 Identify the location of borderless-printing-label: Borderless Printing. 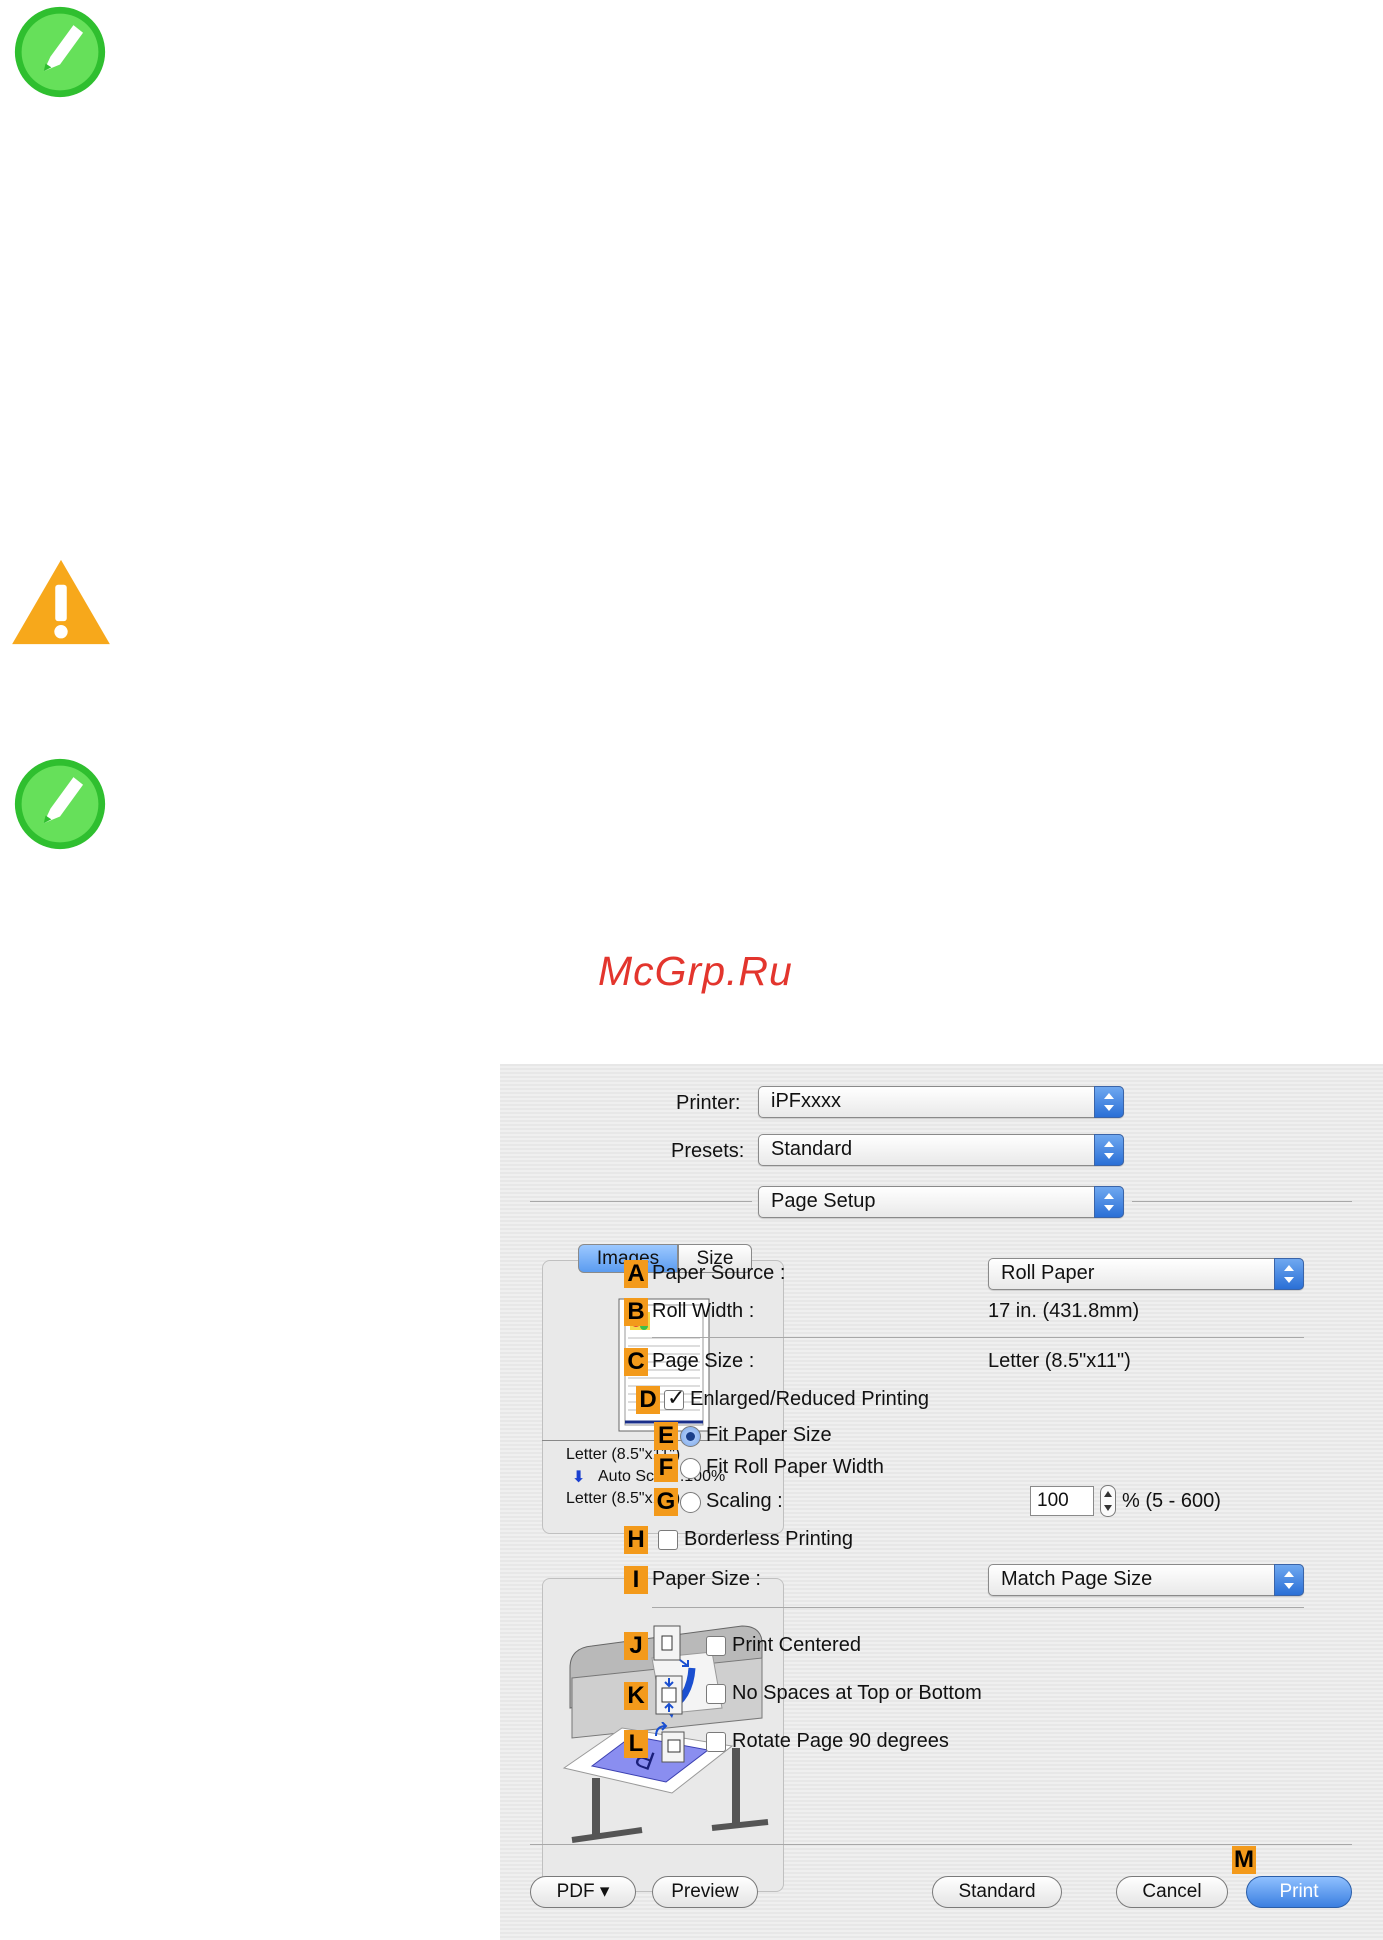
(768, 1539).